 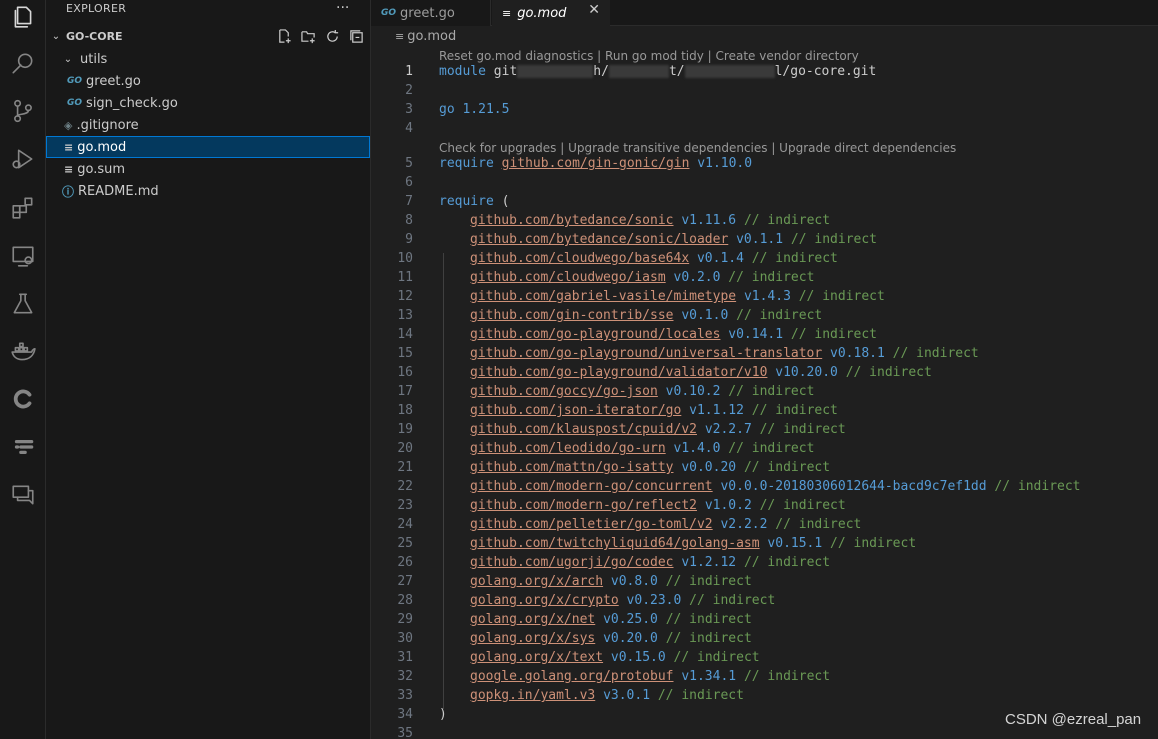 What do you see at coordinates (619, 372) in the screenshot?
I see `dependency-link: github.com/go-playground/validator/v10` at bounding box center [619, 372].